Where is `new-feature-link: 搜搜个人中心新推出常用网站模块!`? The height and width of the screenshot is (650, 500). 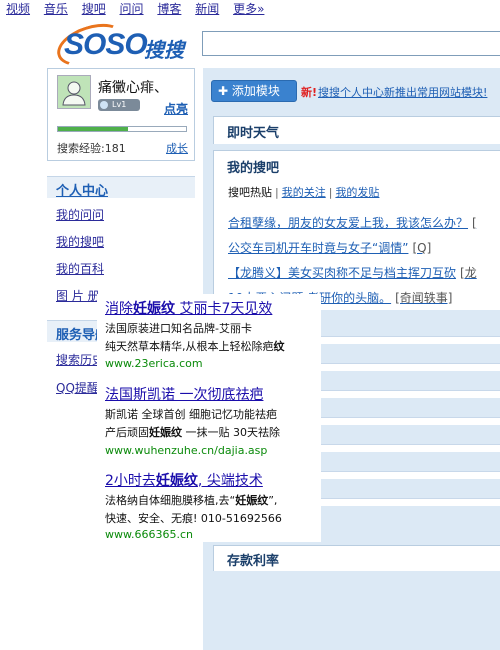 new-feature-link: 搜搜个人中心新推出常用网站模块! is located at coordinates (402, 92).